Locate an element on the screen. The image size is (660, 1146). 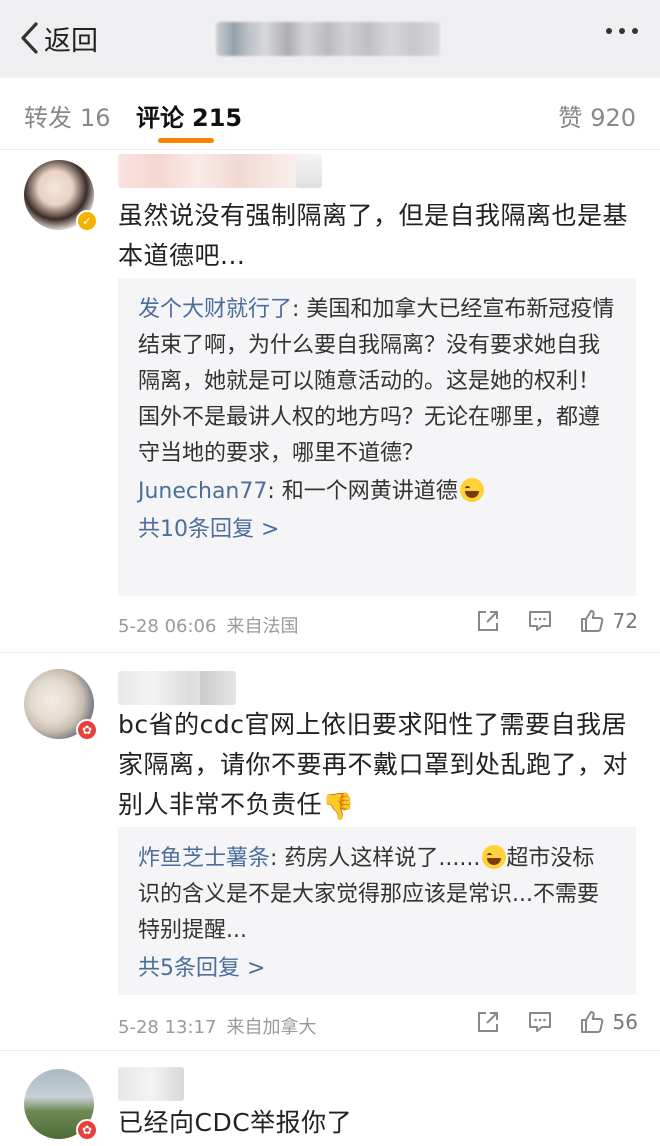
blurred-post-title is located at coordinates (328, 39).